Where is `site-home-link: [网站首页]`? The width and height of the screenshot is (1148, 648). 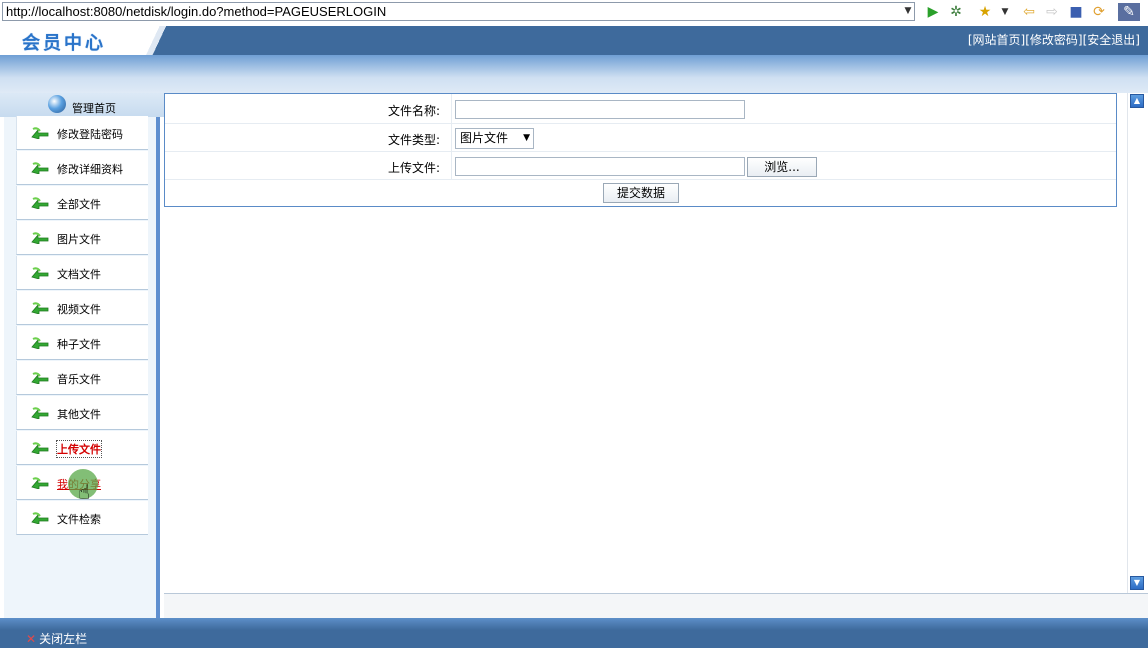 site-home-link: [网站首页] is located at coordinates (996, 40).